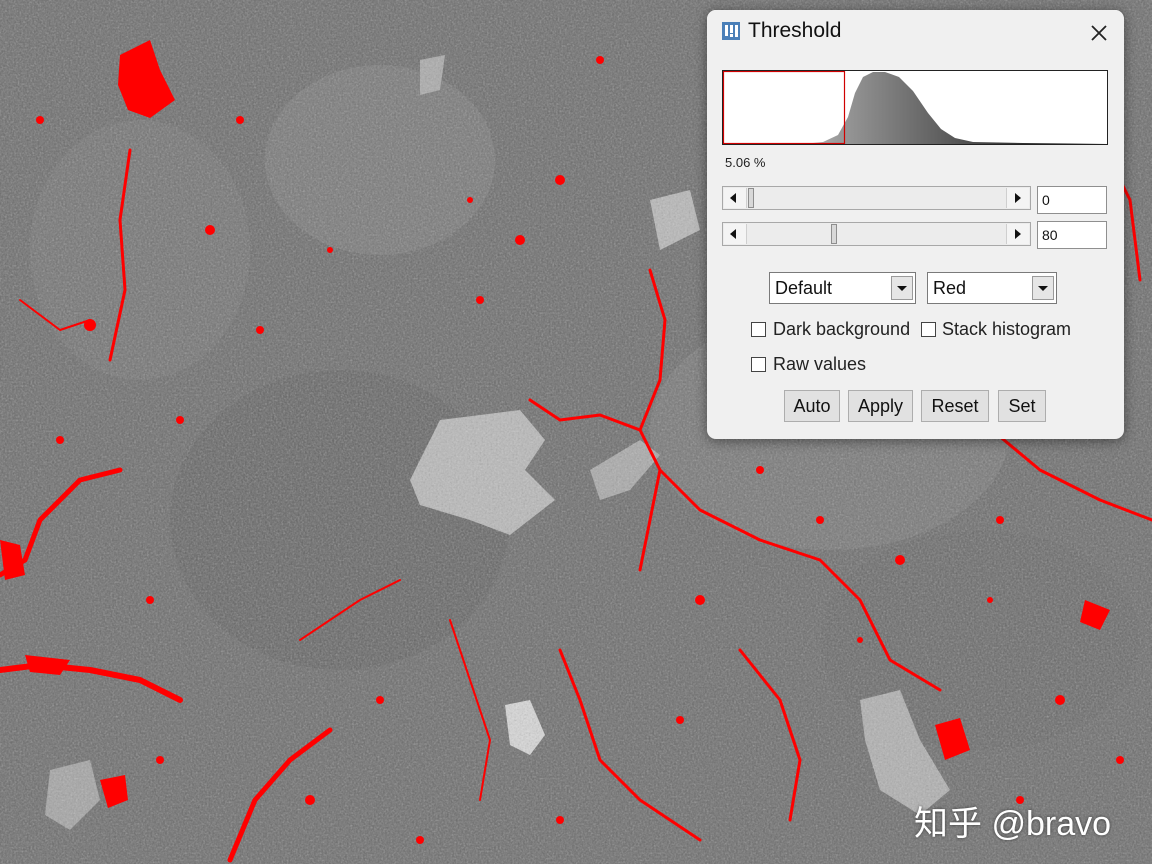  I want to click on raw-values-label: Raw values, so click(820, 364).